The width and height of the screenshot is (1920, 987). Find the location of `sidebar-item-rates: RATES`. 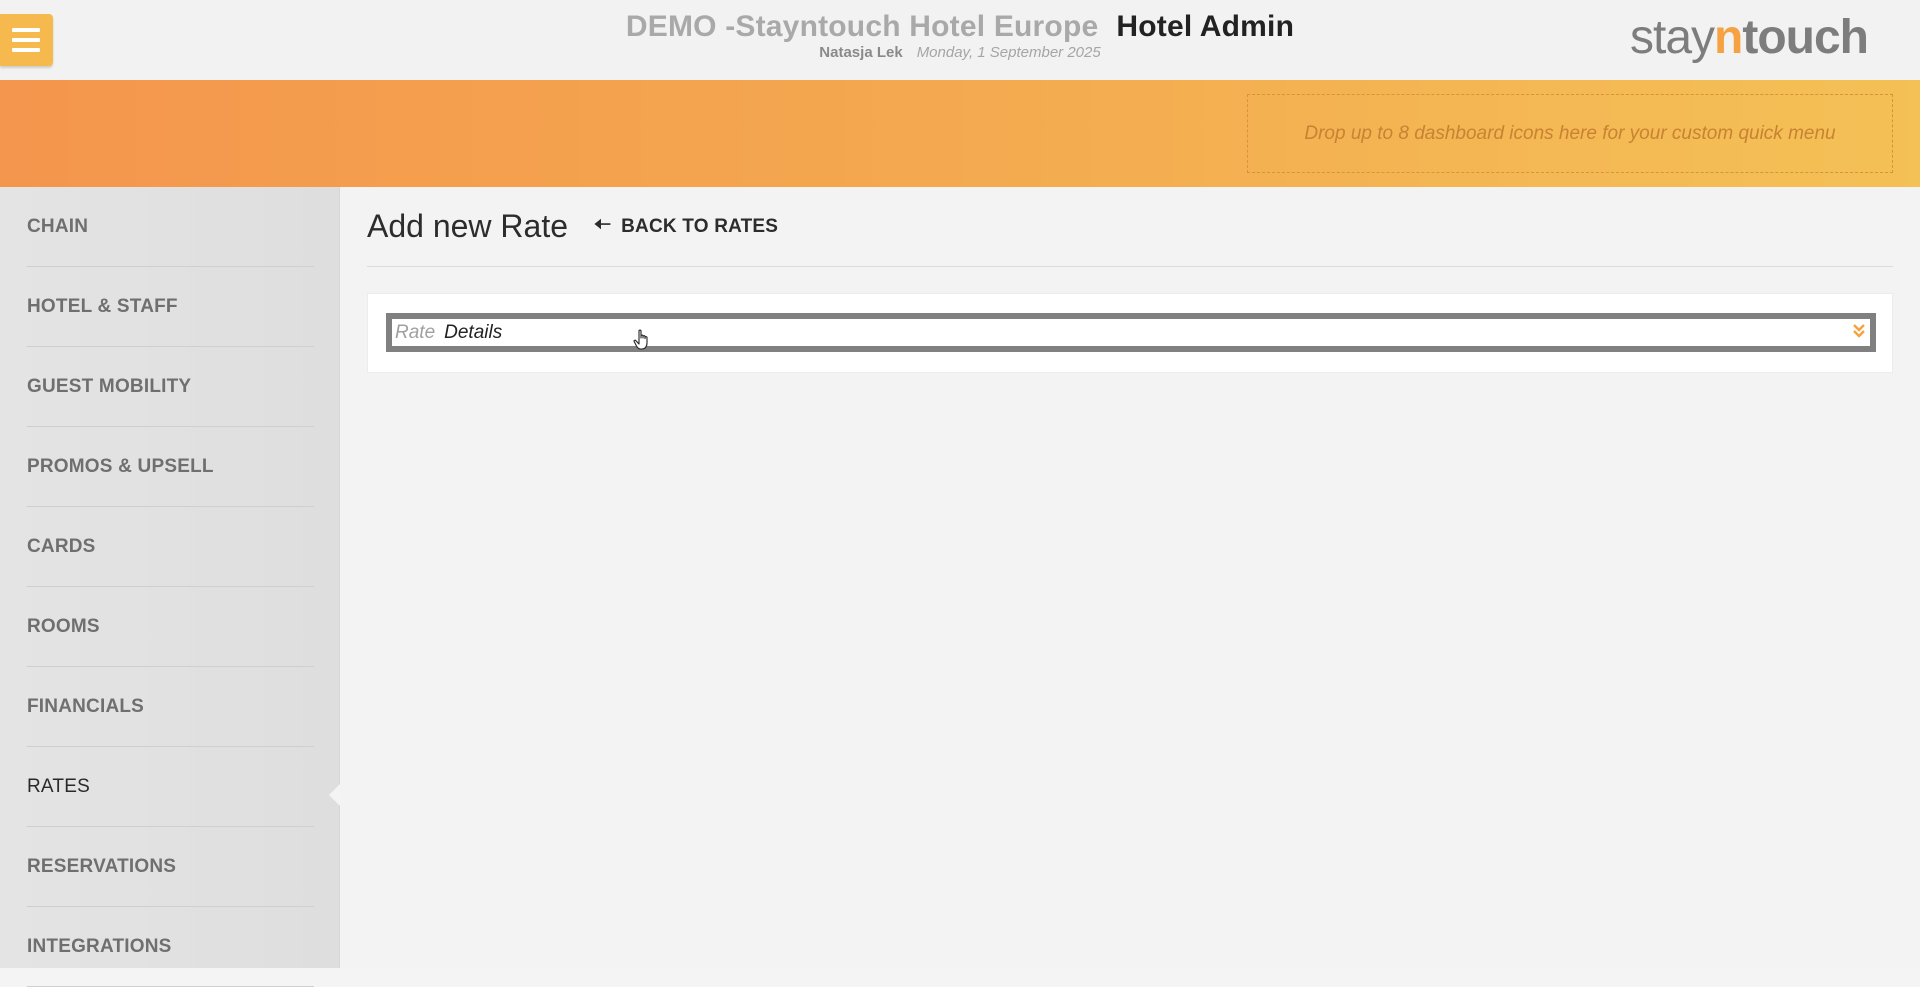

sidebar-item-rates: RATES is located at coordinates (170, 787).